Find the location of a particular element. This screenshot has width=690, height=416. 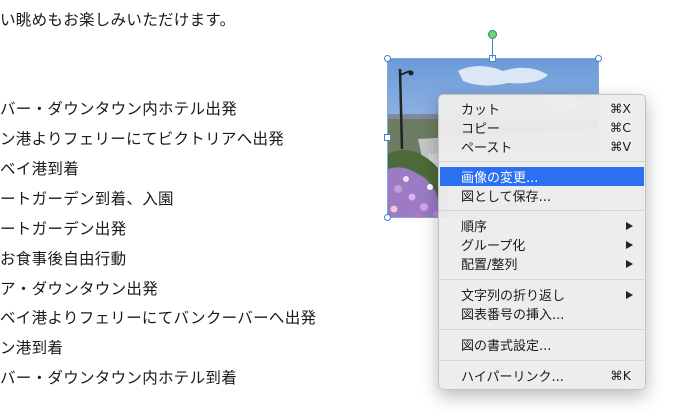

doc-line: ートガーデン出発 is located at coordinates (63, 229).